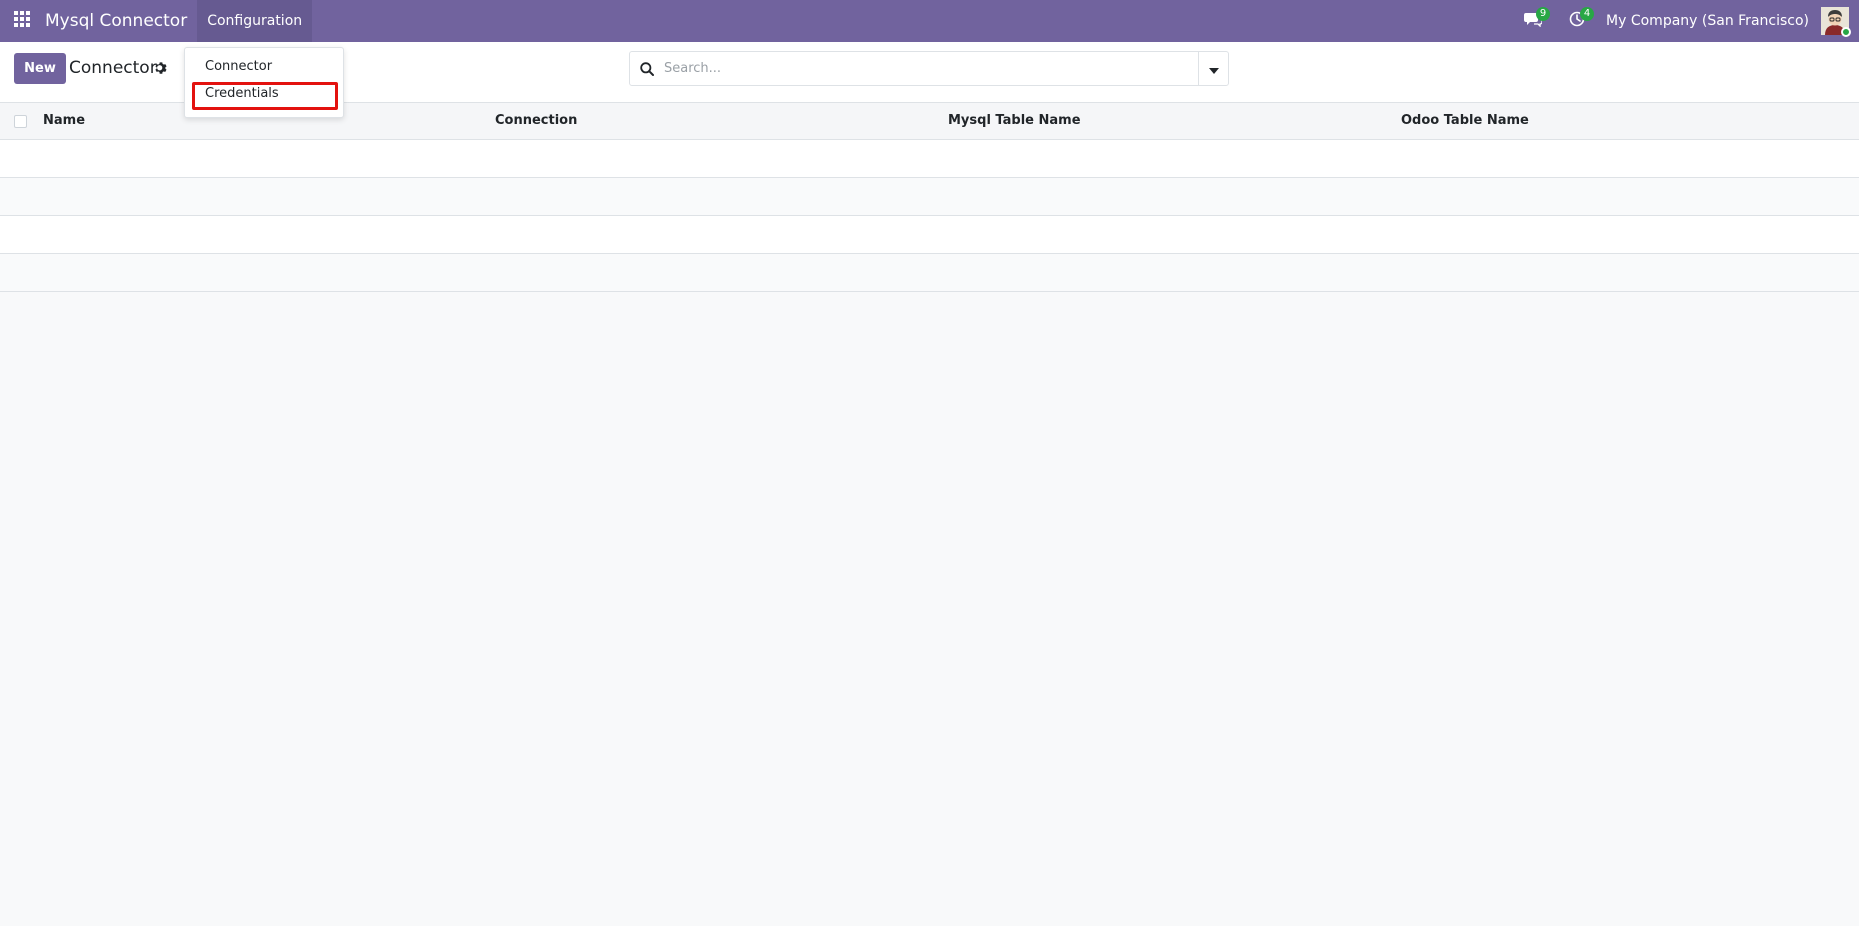 Image resolution: width=1859 pixels, height=926 pixels. What do you see at coordinates (1533, 21) in the screenshot?
I see `messages-button: 9` at bounding box center [1533, 21].